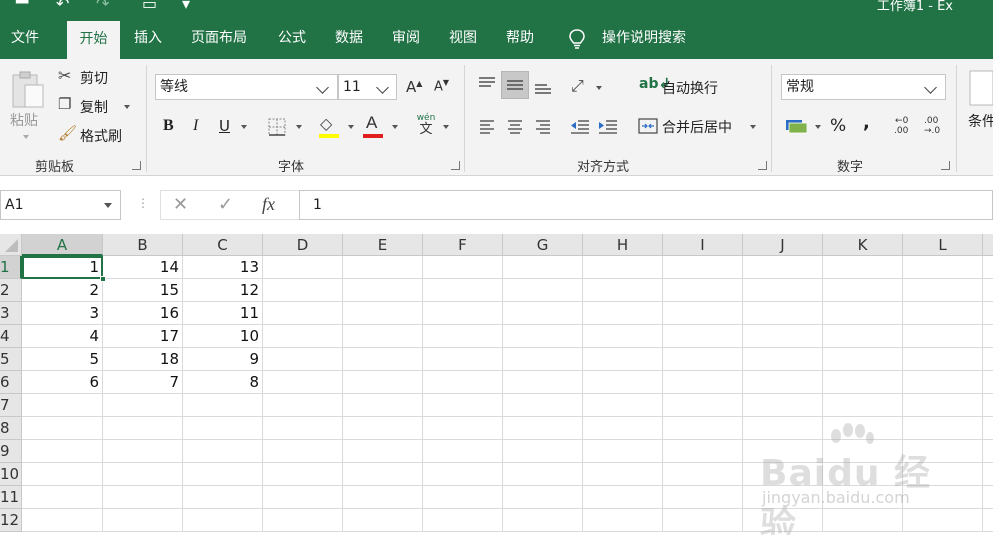 This screenshot has height=535, width=993. What do you see at coordinates (108, 205) in the screenshot?
I see `chevron-down-icon` at bounding box center [108, 205].